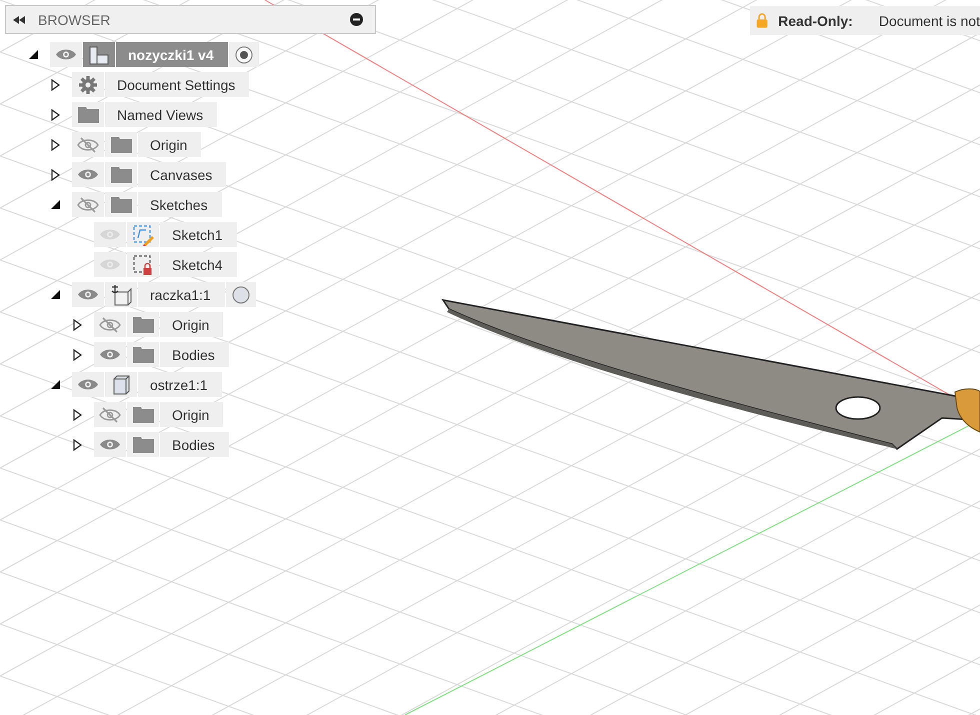  Describe the element at coordinates (19, 20) in the screenshot. I see `collapse-icon` at that location.